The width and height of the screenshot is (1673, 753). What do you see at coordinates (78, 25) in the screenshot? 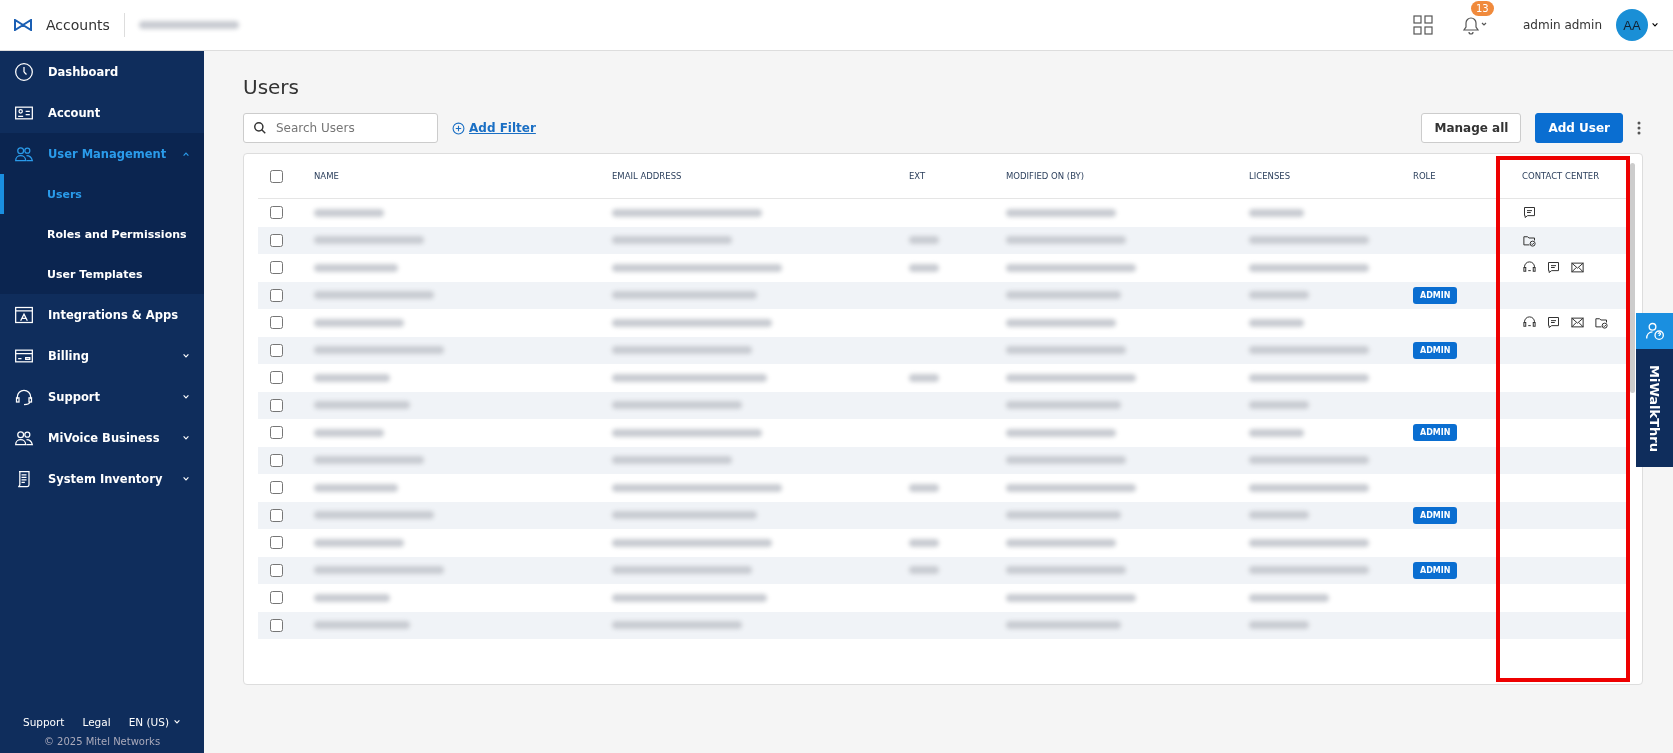
I see `app-name: Accounts` at bounding box center [78, 25].